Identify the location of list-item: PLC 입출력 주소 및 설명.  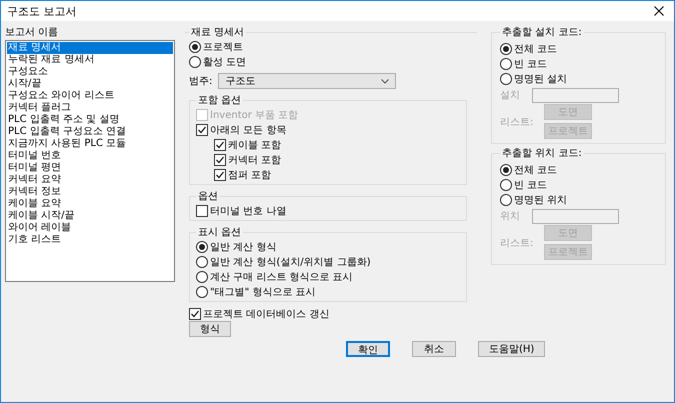
(90, 120).